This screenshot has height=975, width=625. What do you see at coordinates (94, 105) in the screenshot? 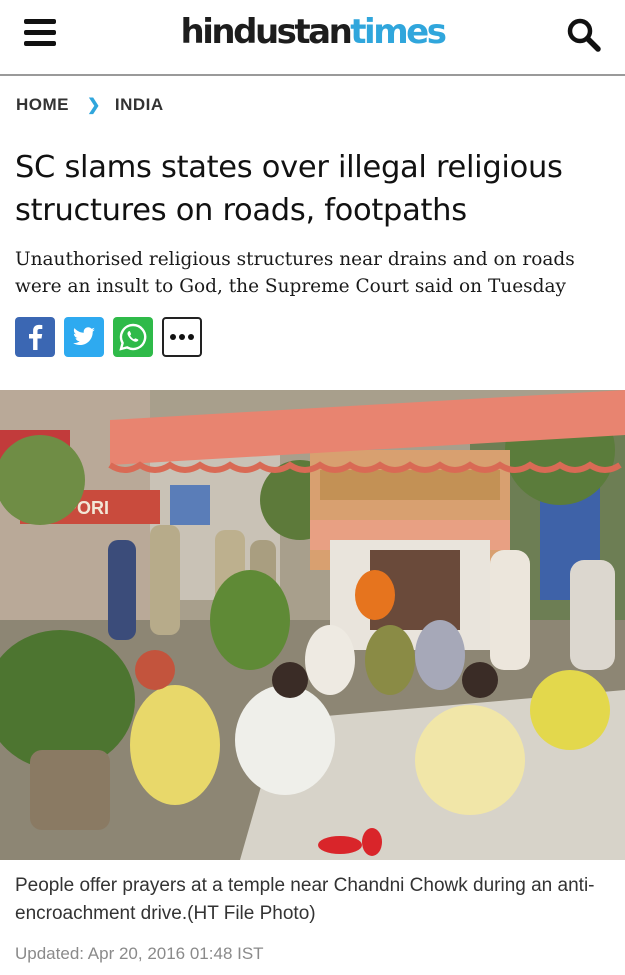
I see `chevron-right-icon: ❯` at bounding box center [94, 105].